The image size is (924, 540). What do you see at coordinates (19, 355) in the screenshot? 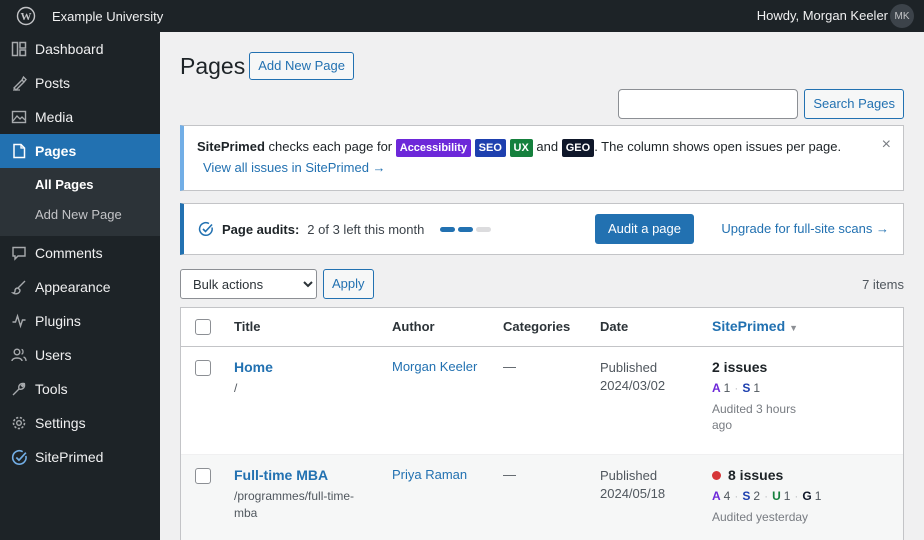
I see `users-icon` at bounding box center [19, 355].